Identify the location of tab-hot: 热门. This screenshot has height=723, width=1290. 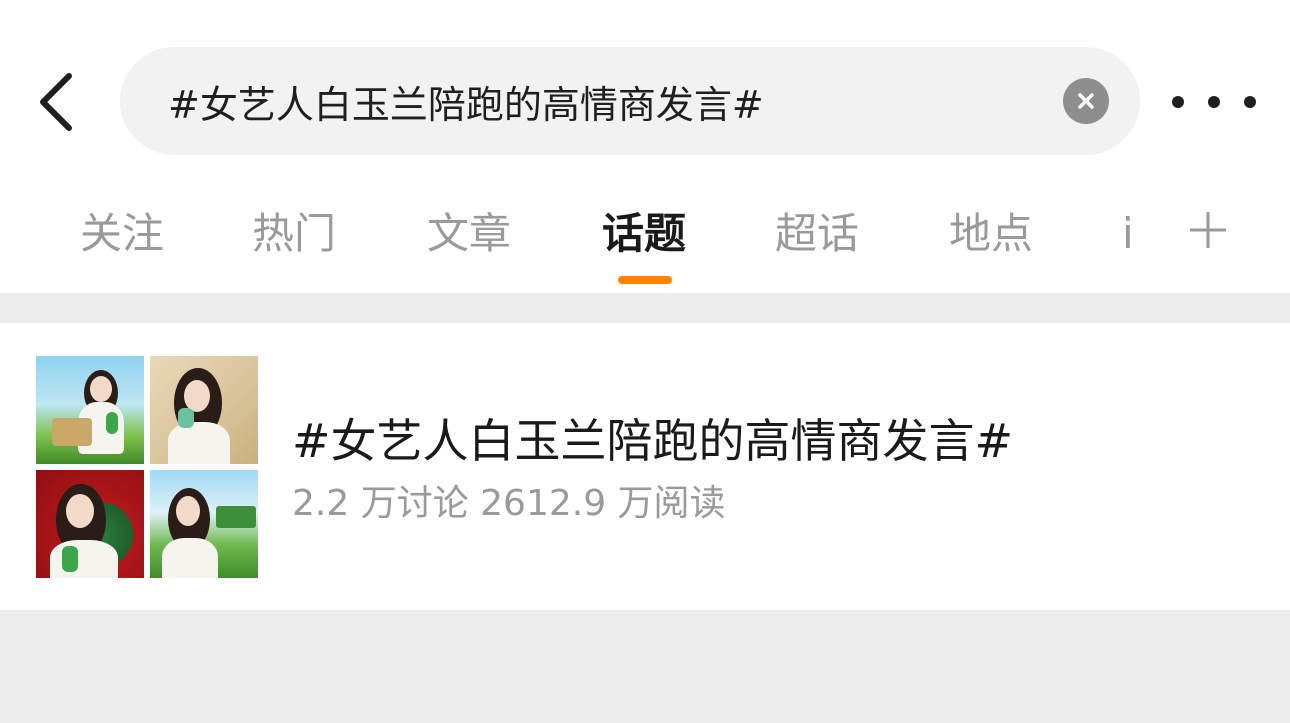
(294, 234).